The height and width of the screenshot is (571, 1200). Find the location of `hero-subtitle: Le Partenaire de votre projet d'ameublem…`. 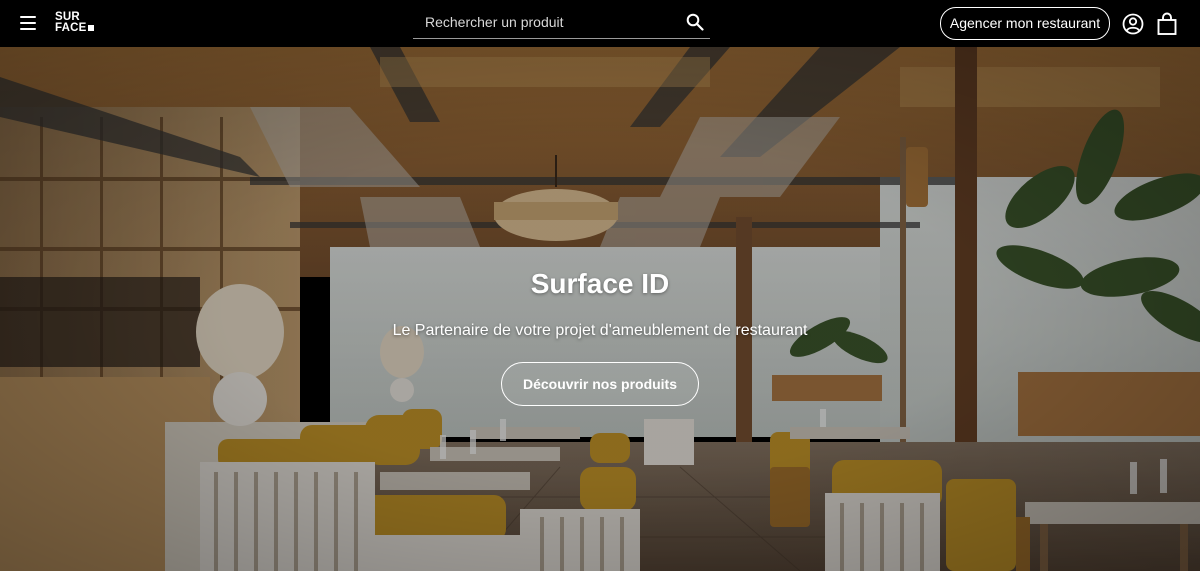

hero-subtitle: Le Partenaire de votre projet d'ameublem… is located at coordinates (600, 330).